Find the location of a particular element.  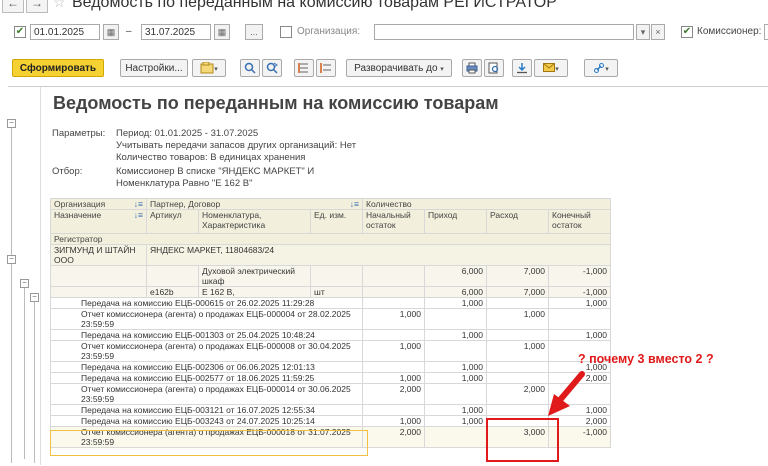

print-preview-icon is located at coordinates (493, 68).